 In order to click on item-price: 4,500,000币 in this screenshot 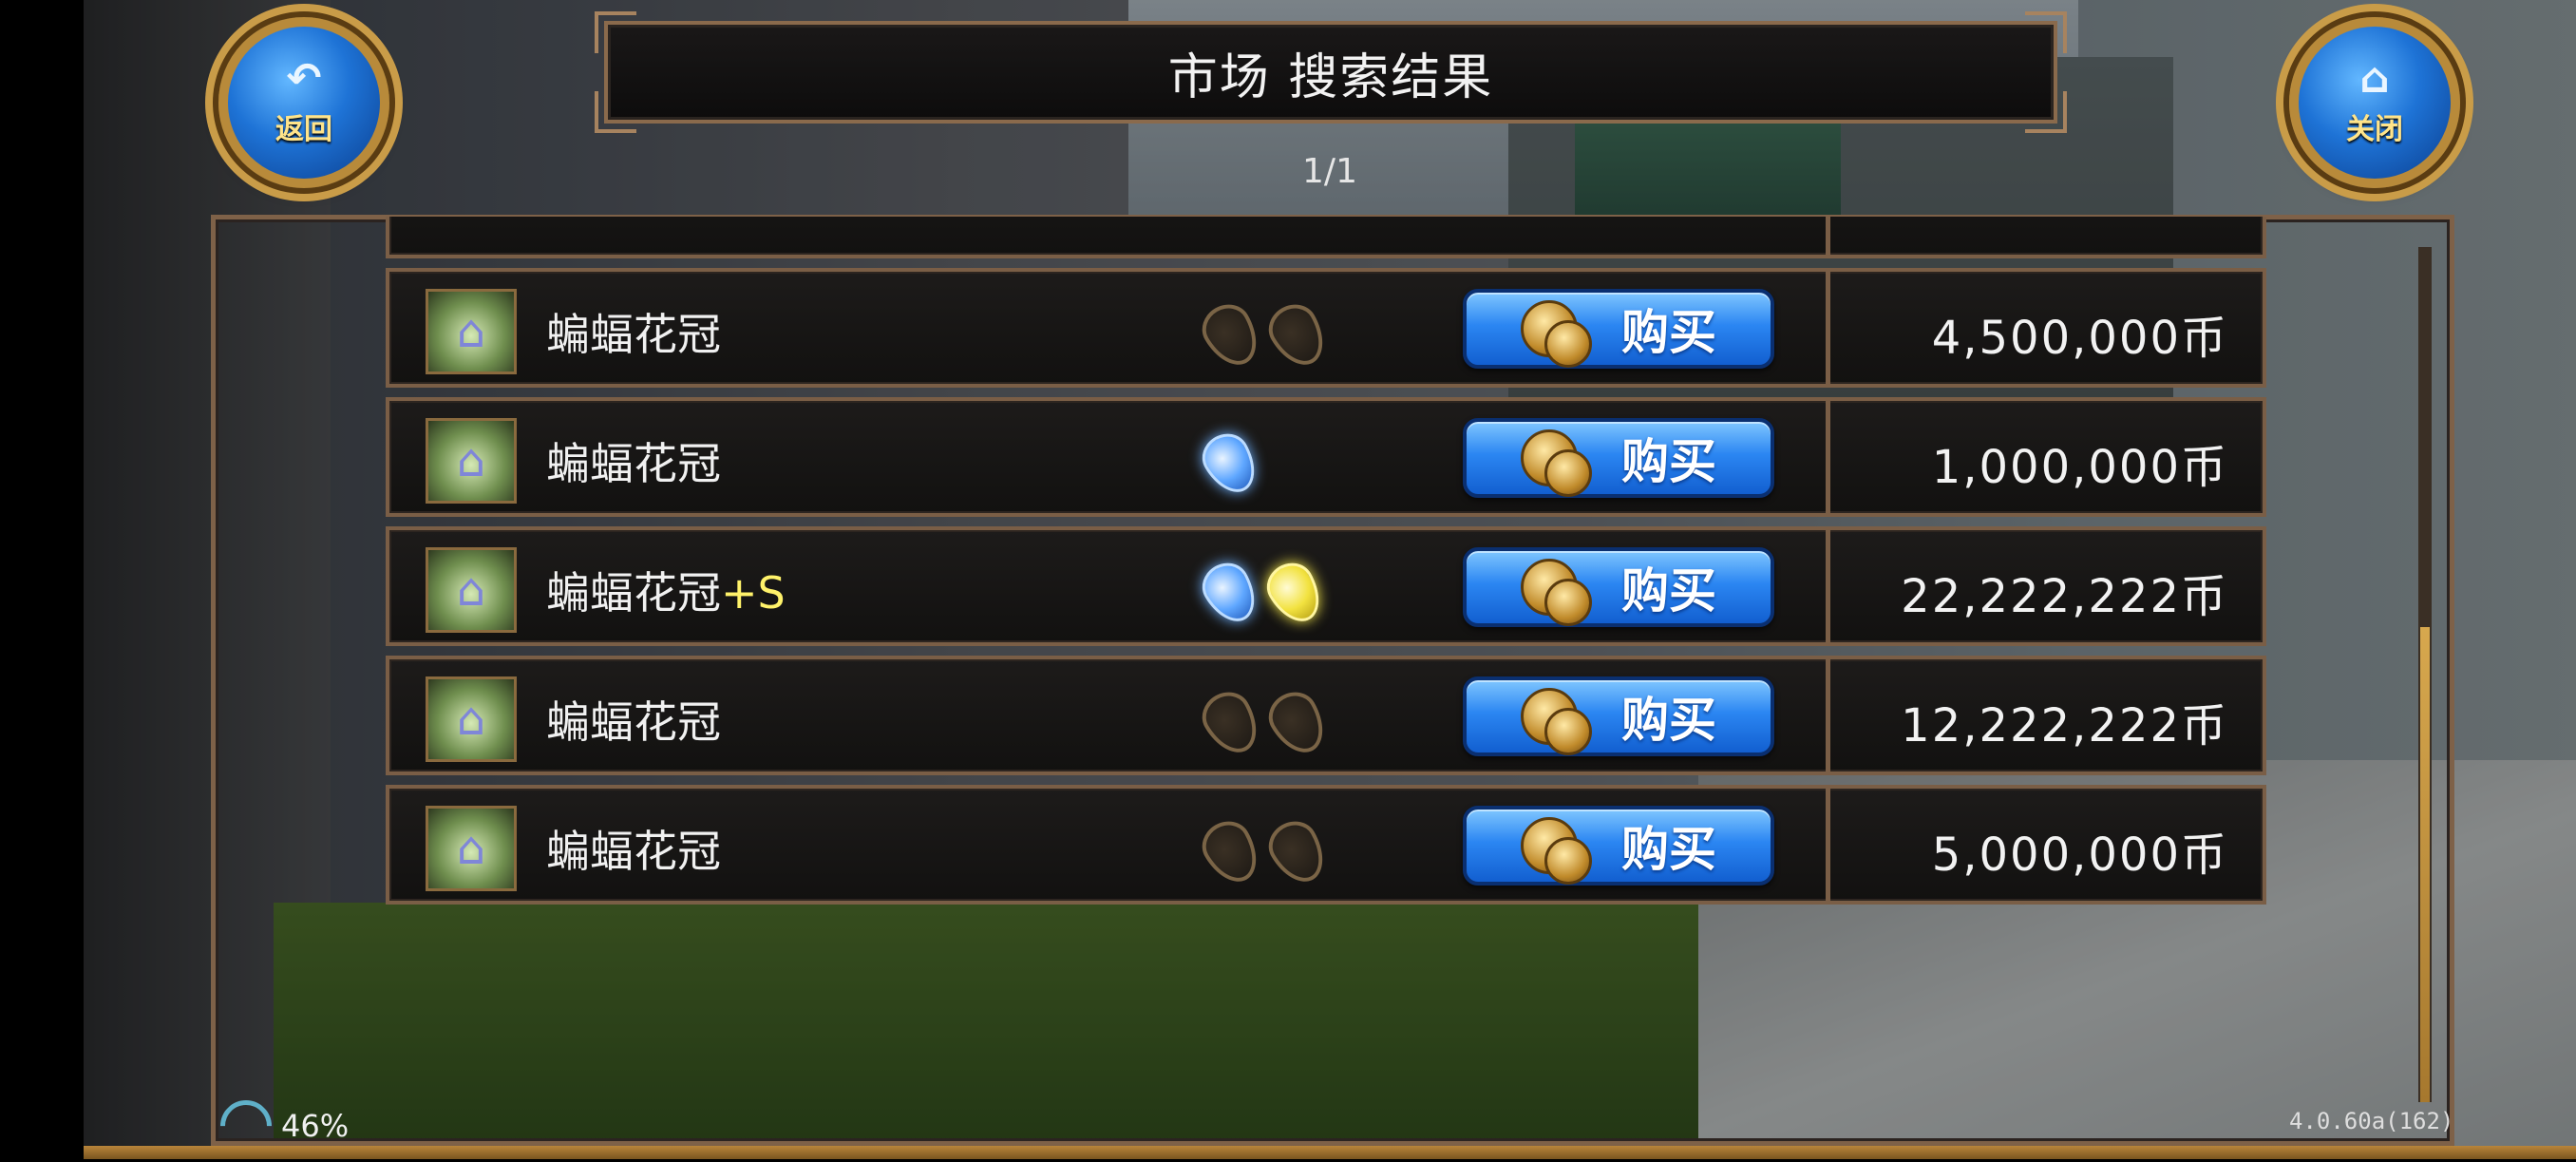, I will do `click(2079, 338)`.